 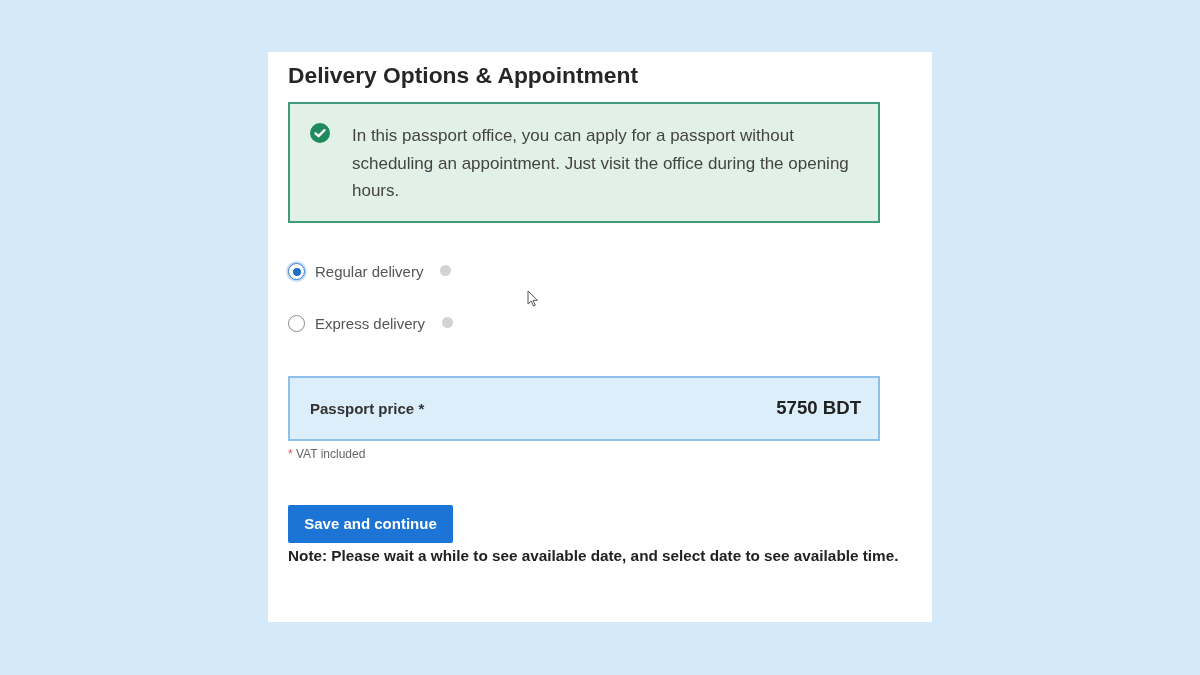 I want to click on cursor-icon, so click(x=533, y=298).